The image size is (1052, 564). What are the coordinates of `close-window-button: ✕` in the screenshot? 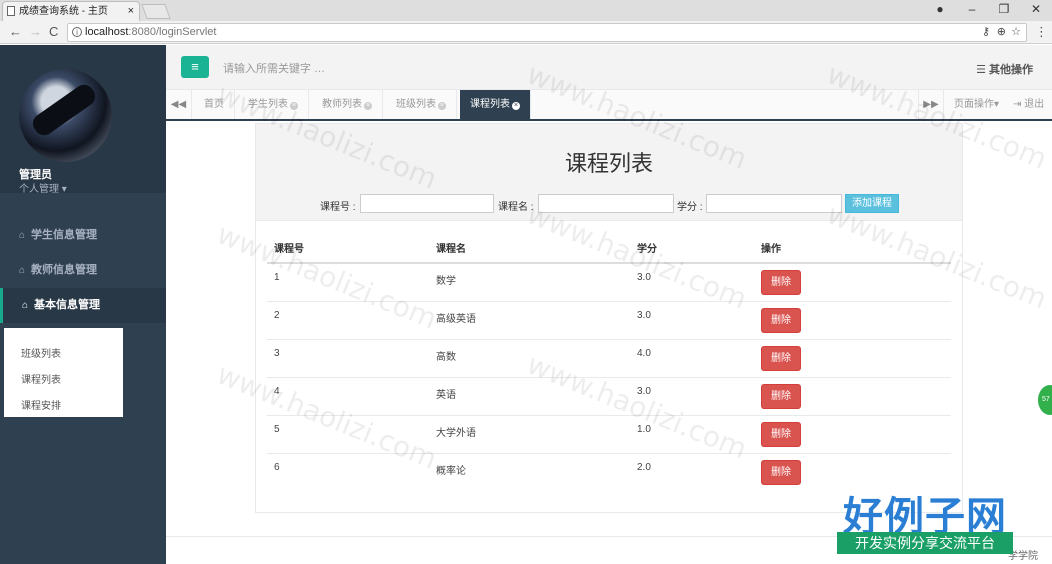 It's located at (1036, 10).